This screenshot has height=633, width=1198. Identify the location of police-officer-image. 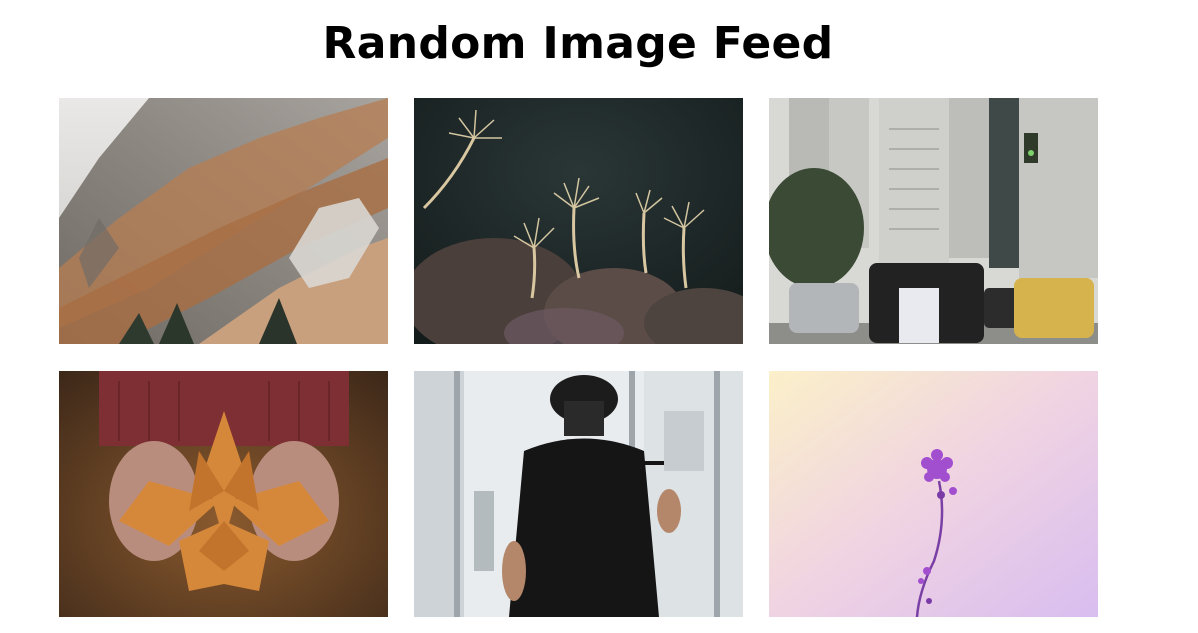
(578, 494).